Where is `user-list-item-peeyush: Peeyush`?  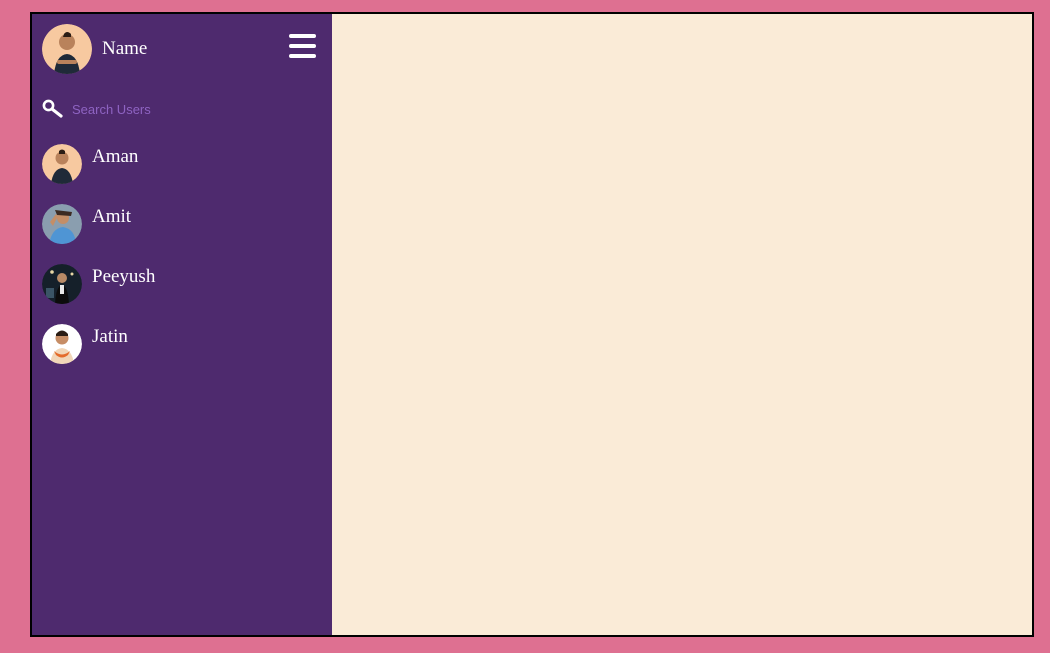 user-list-item-peeyush: Peeyush is located at coordinates (182, 294).